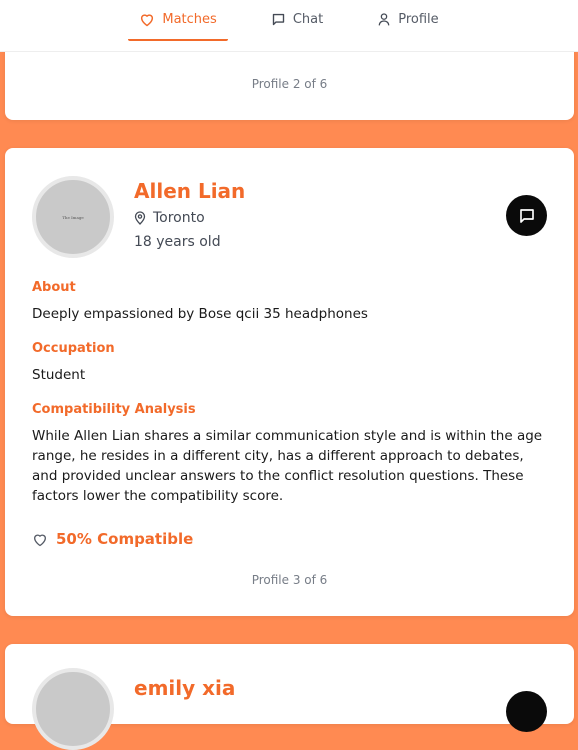  I want to click on location-pin-icon, so click(140, 218).